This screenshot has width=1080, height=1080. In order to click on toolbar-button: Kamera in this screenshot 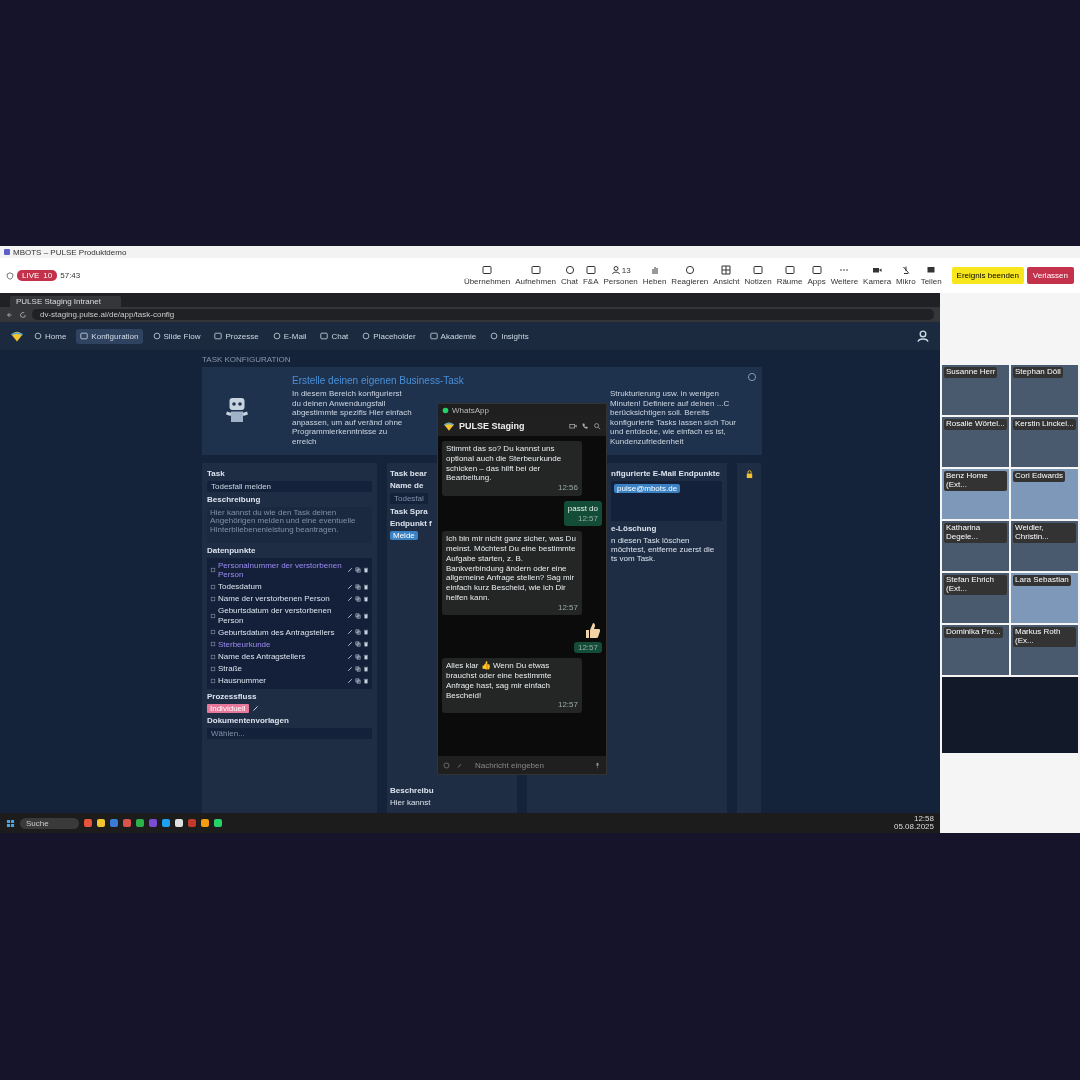, I will do `click(877, 275)`.